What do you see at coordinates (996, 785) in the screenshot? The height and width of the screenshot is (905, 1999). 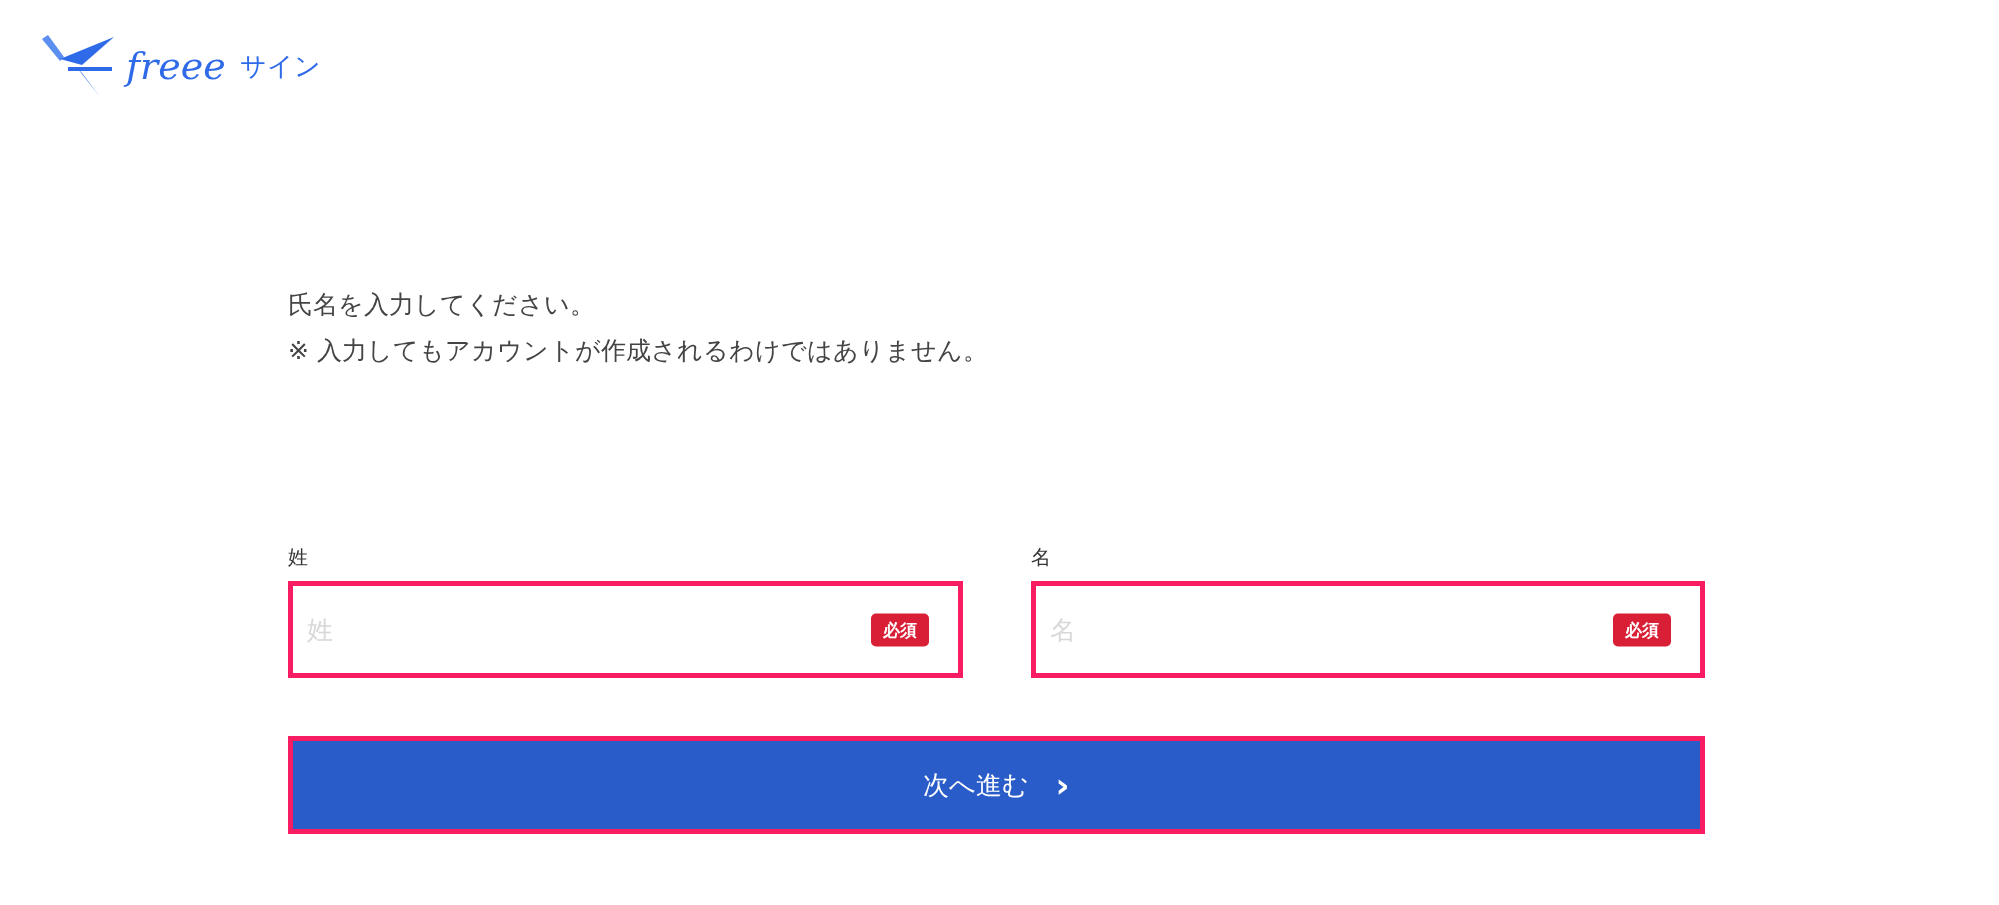 I see `next-button: 次へ進む ›` at bounding box center [996, 785].